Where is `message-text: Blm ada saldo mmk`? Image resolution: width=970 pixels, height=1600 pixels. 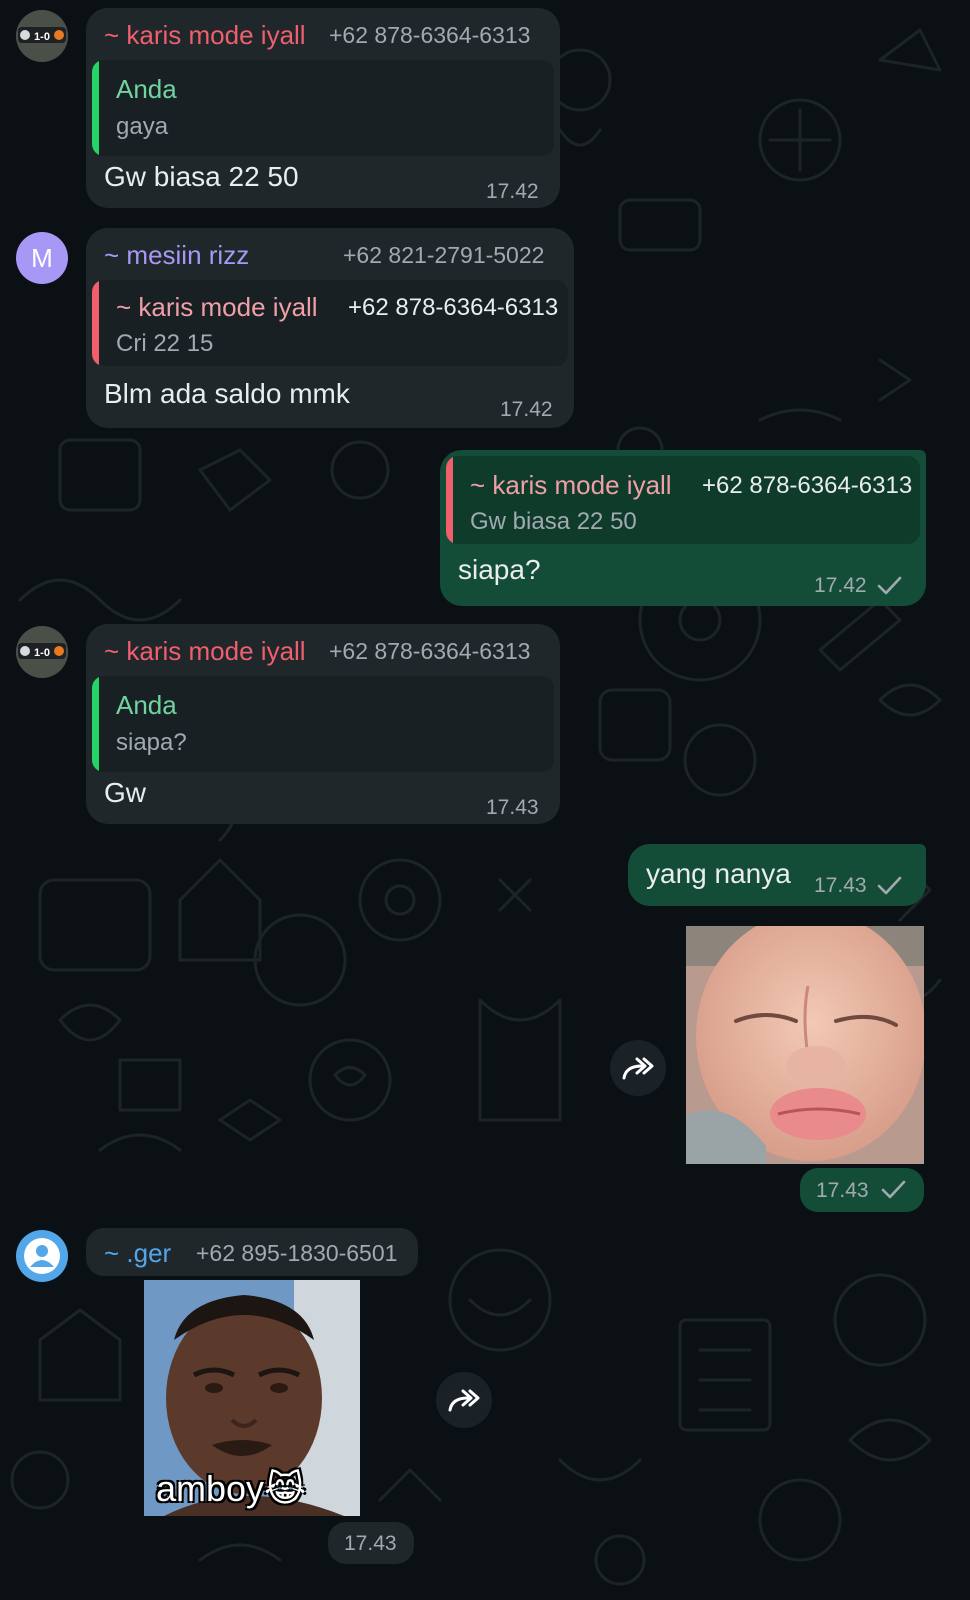
message-text: Blm ada saldo mmk is located at coordinates (227, 393).